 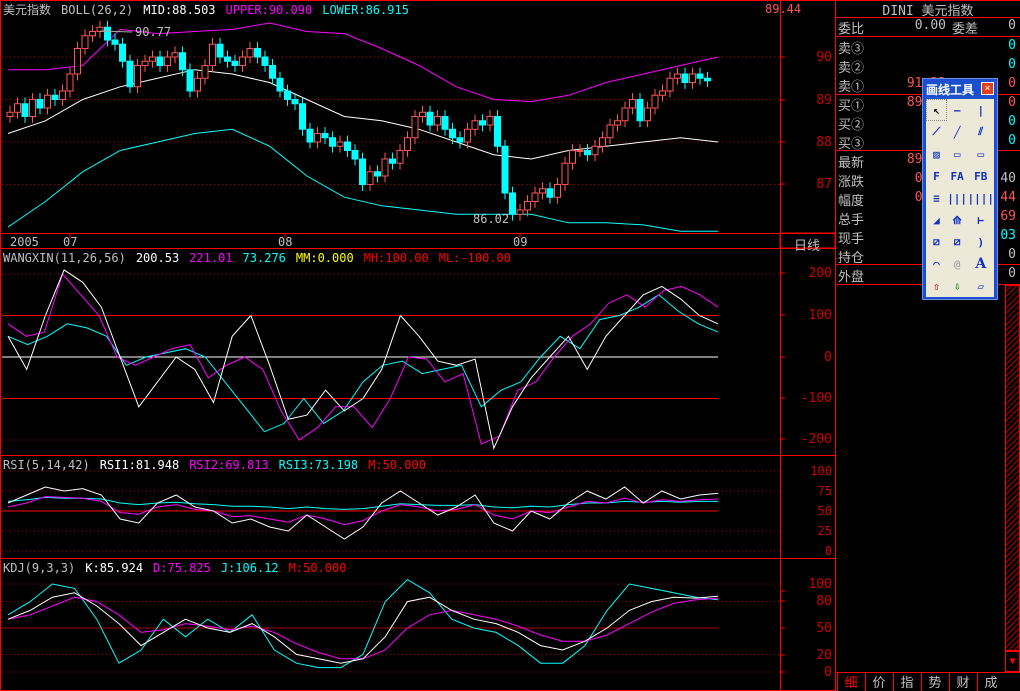 What do you see at coordinates (807, 244) in the screenshot?
I see `period-button: 日线` at bounding box center [807, 244].